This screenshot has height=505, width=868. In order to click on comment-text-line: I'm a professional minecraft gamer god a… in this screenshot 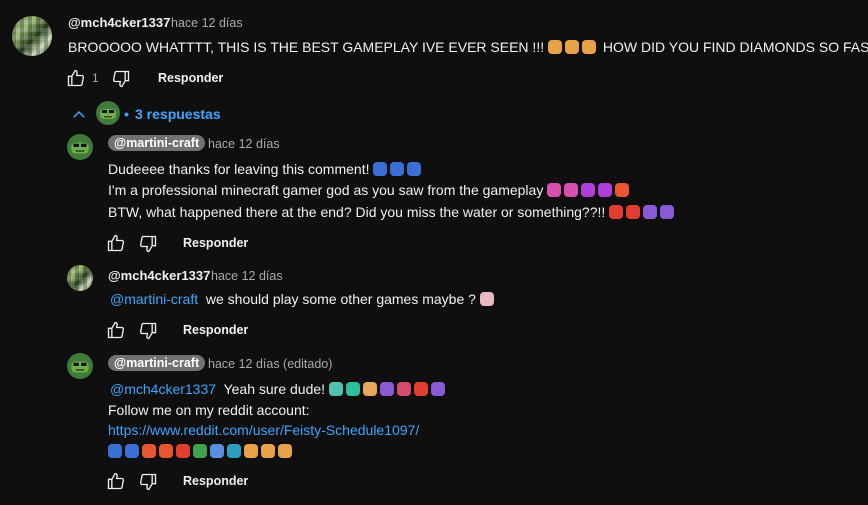, I will do `click(370, 190)`.